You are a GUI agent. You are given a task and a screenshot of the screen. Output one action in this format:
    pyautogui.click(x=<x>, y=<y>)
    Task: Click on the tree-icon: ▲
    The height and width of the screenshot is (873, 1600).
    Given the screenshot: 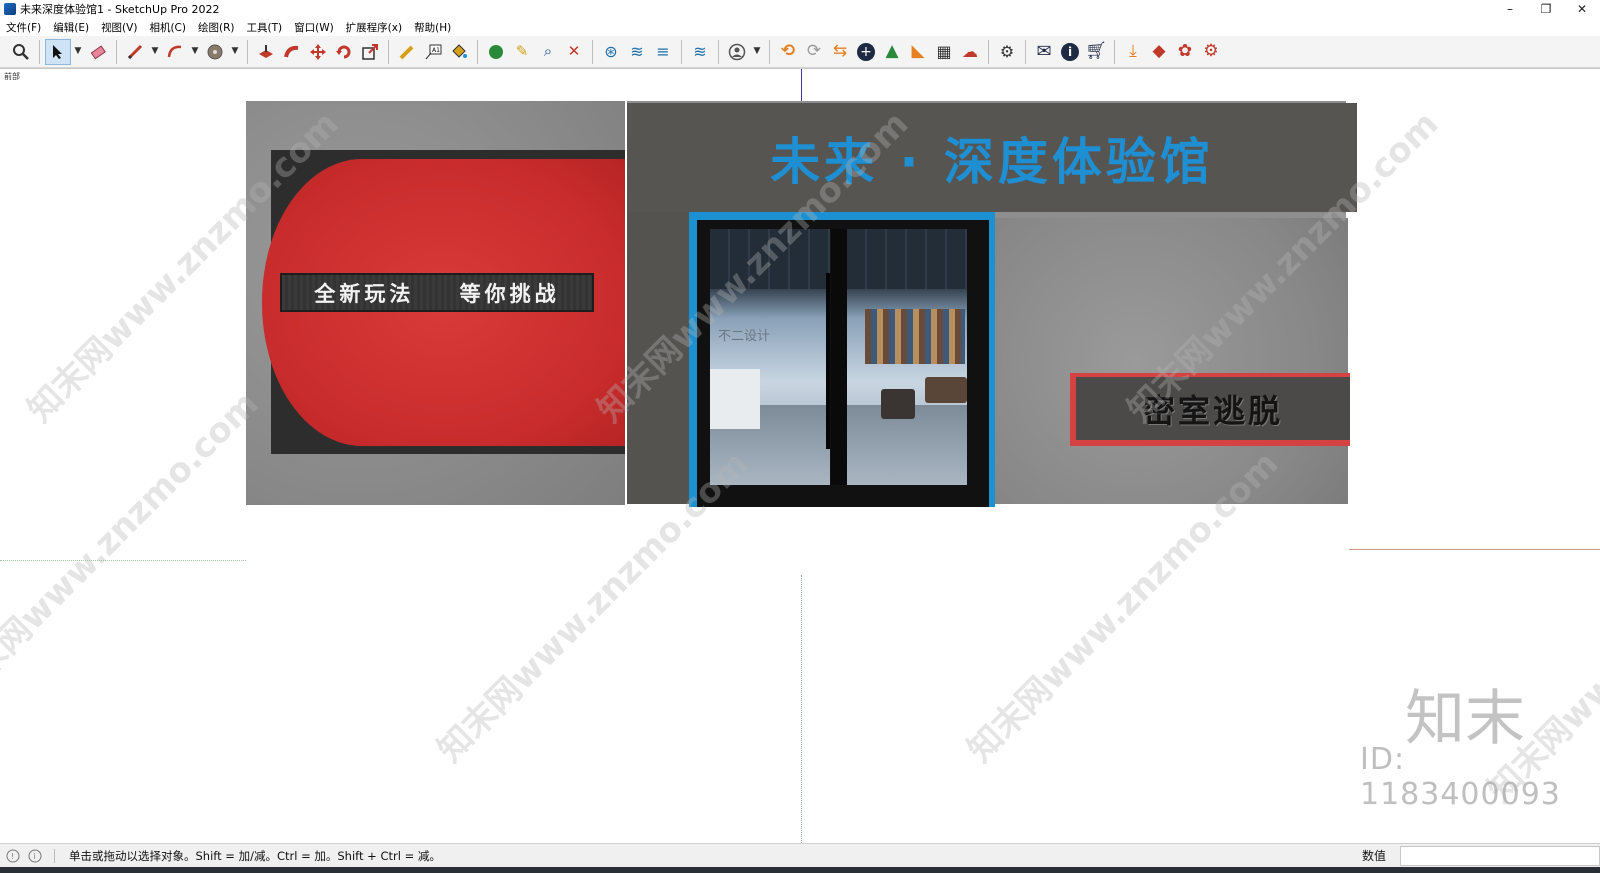 What is the action you would take?
    pyautogui.click(x=892, y=52)
    